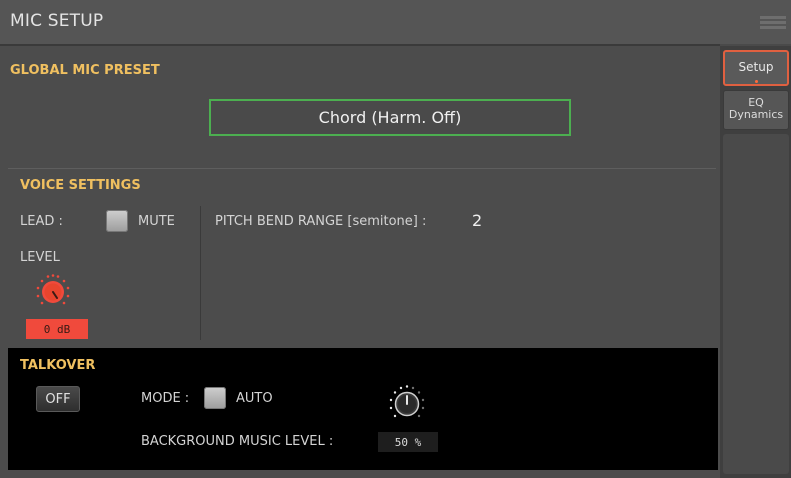 The height and width of the screenshot is (478, 791). I want to click on tab-eq-dynamics: EQ Dynamics, so click(756, 110).